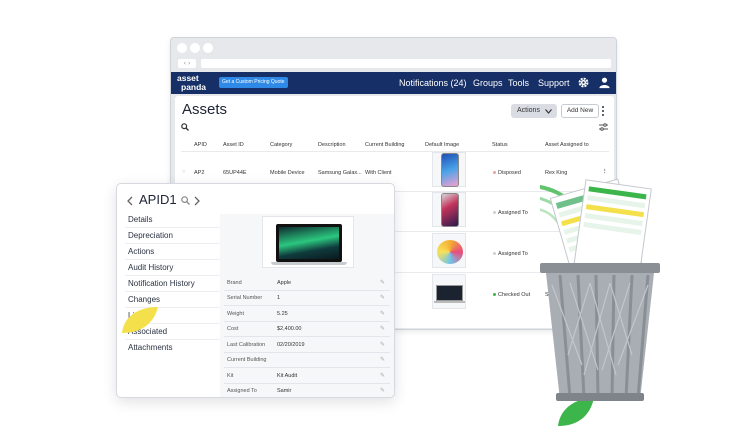 The image size is (750, 440). I want to click on address-bar, so click(406, 63).